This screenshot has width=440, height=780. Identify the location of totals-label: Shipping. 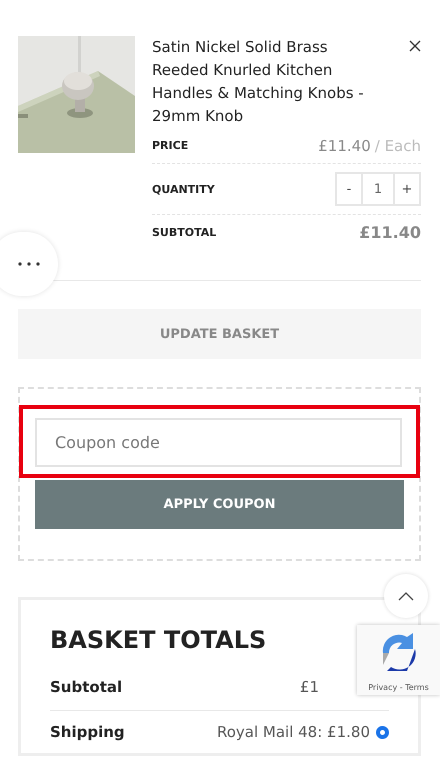
(87, 732).